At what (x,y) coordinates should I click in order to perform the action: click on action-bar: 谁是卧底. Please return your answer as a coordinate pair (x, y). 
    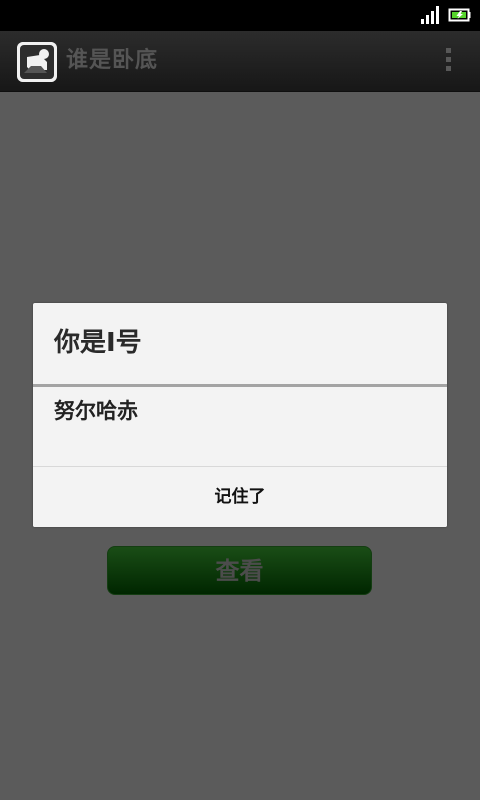
    Looking at the image, I should click on (240, 61).